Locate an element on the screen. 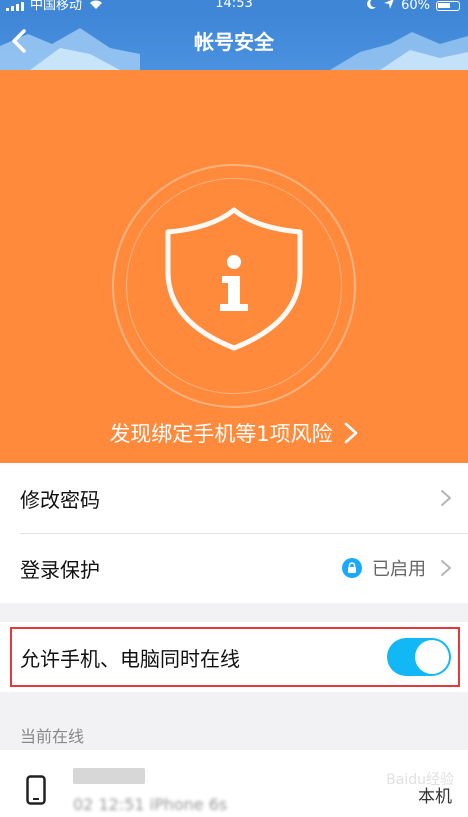  battery-icon is located at coordinates (448, 6).